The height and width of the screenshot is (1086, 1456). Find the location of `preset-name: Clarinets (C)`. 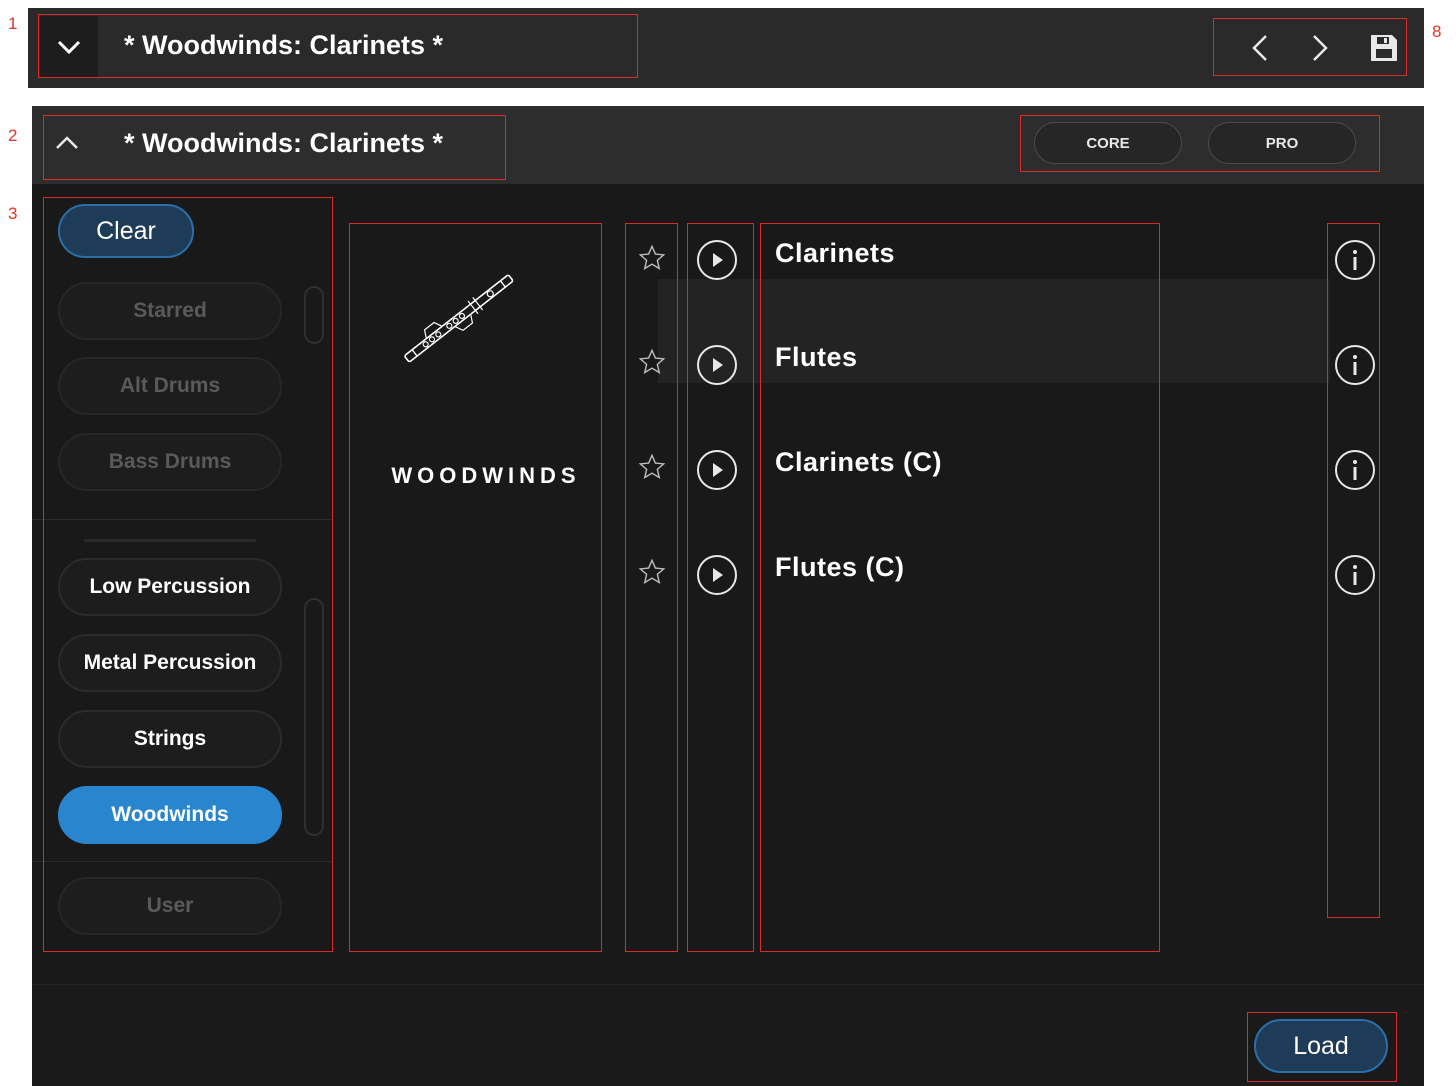

preset-name: Clarinets (C) is located at coordinates (858, 462).